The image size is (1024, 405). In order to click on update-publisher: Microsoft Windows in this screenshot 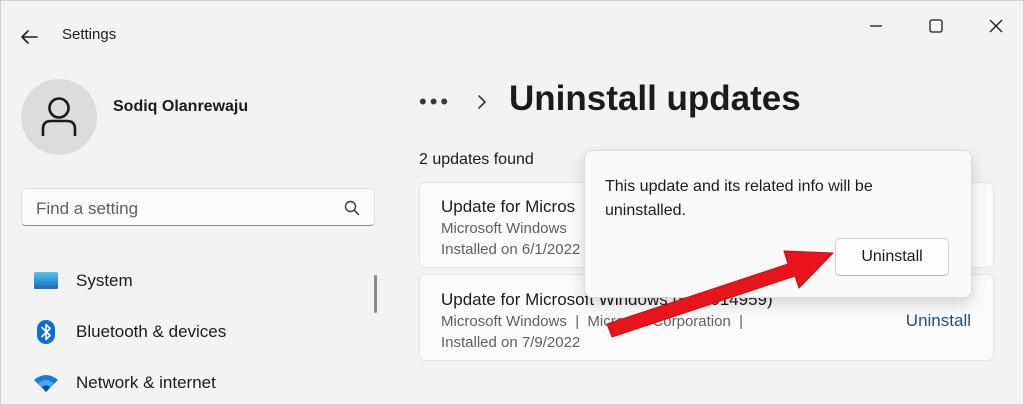, I will do `click(504, 228)`.